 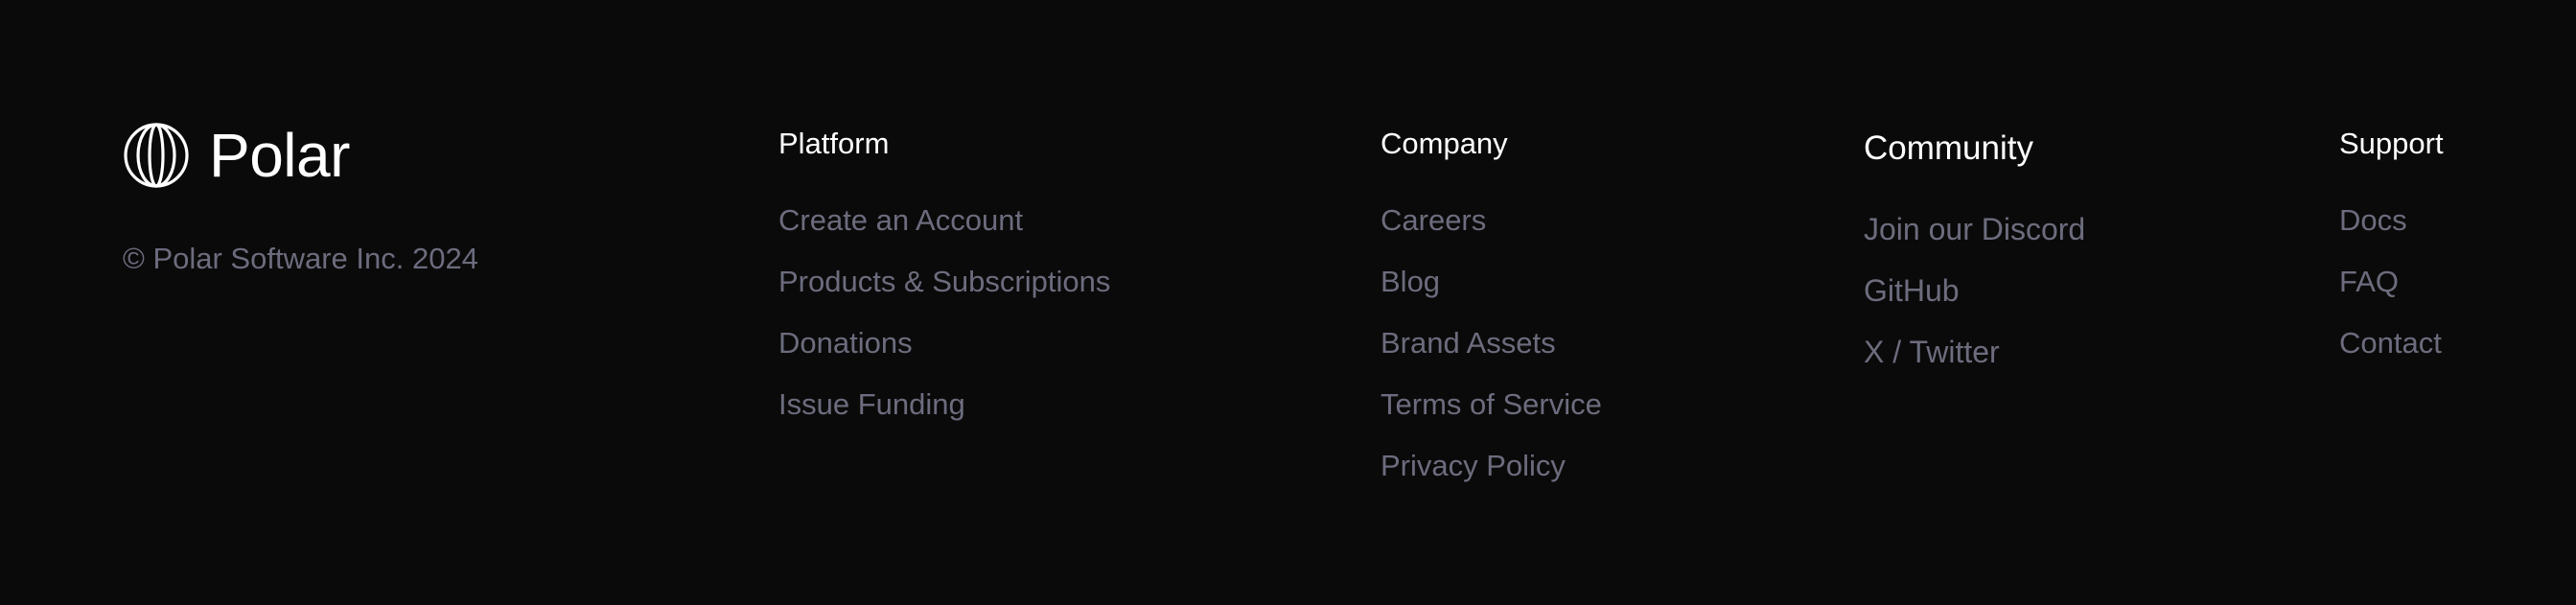 I want to click on column-title-company: Company, so click(x=1444, y=143).